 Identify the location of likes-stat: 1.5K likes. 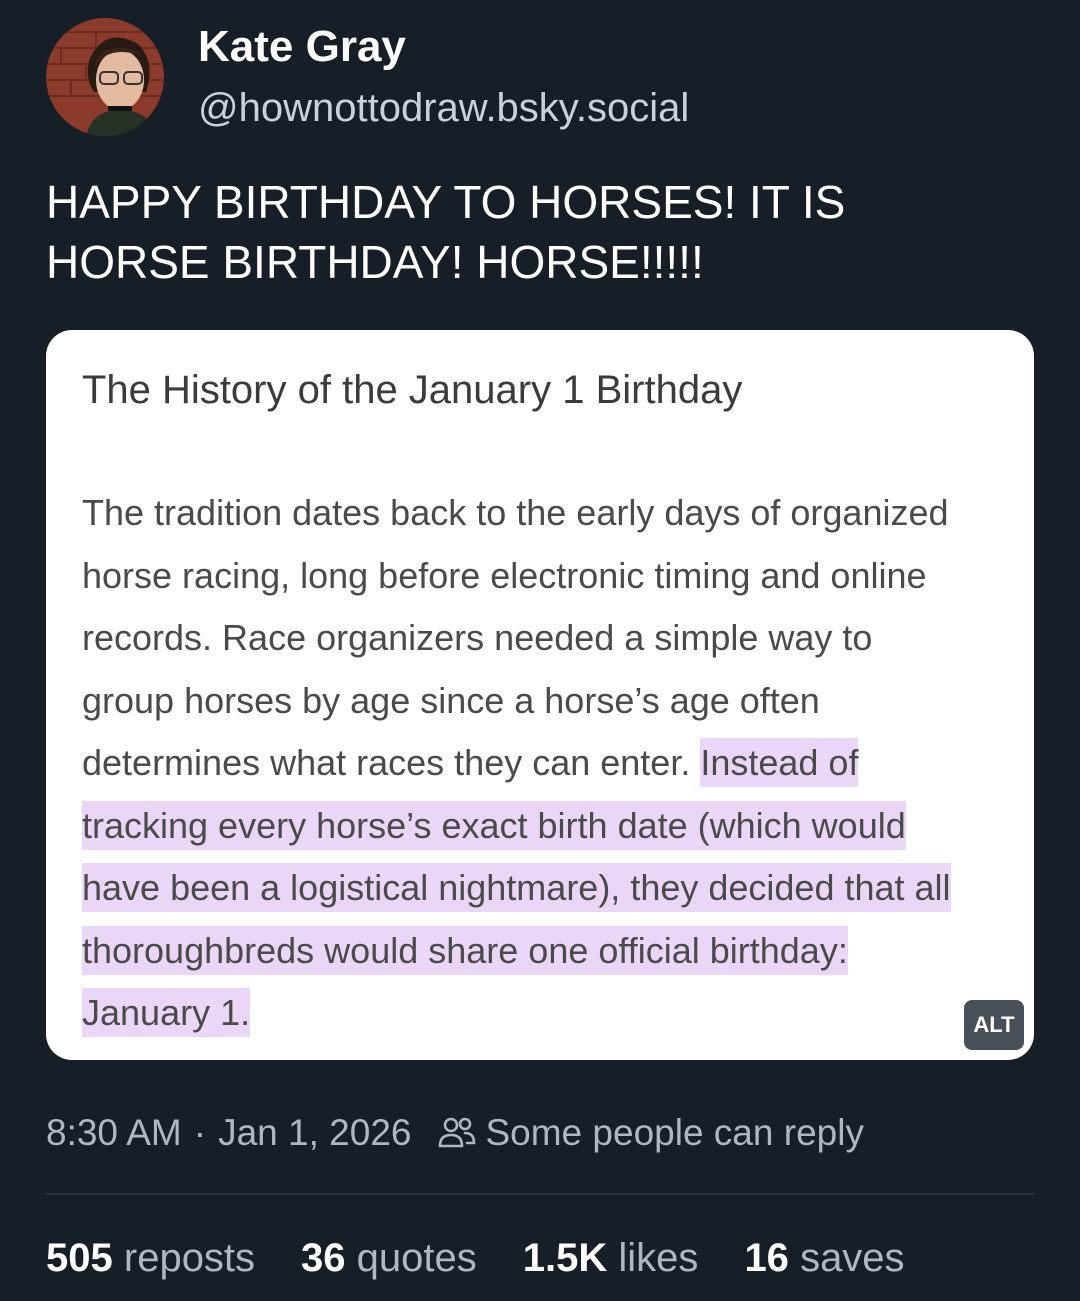
(611, 1258).